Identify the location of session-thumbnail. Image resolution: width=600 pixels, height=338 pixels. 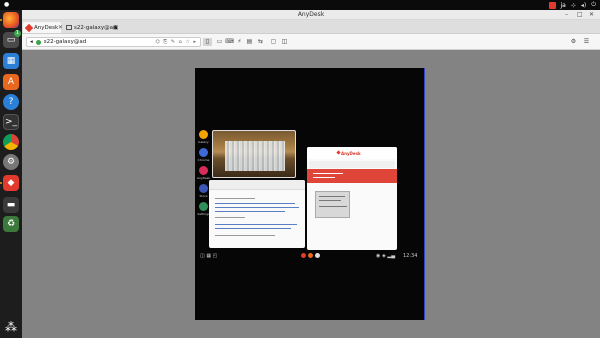
(332, 204).